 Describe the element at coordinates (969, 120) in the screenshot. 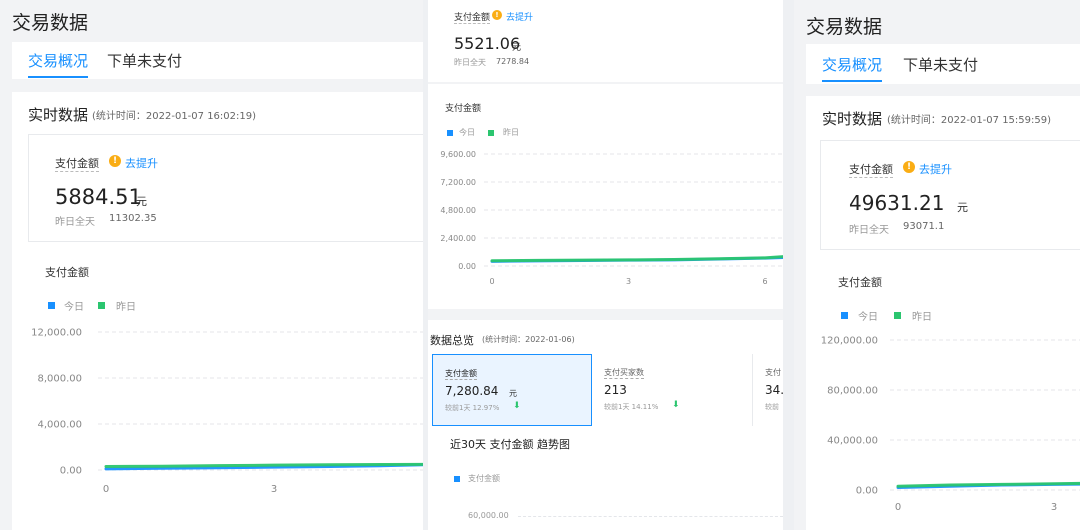

I see `realtime-timestamp: (统计时间：2022-01-07 15:59:59)` at that location.